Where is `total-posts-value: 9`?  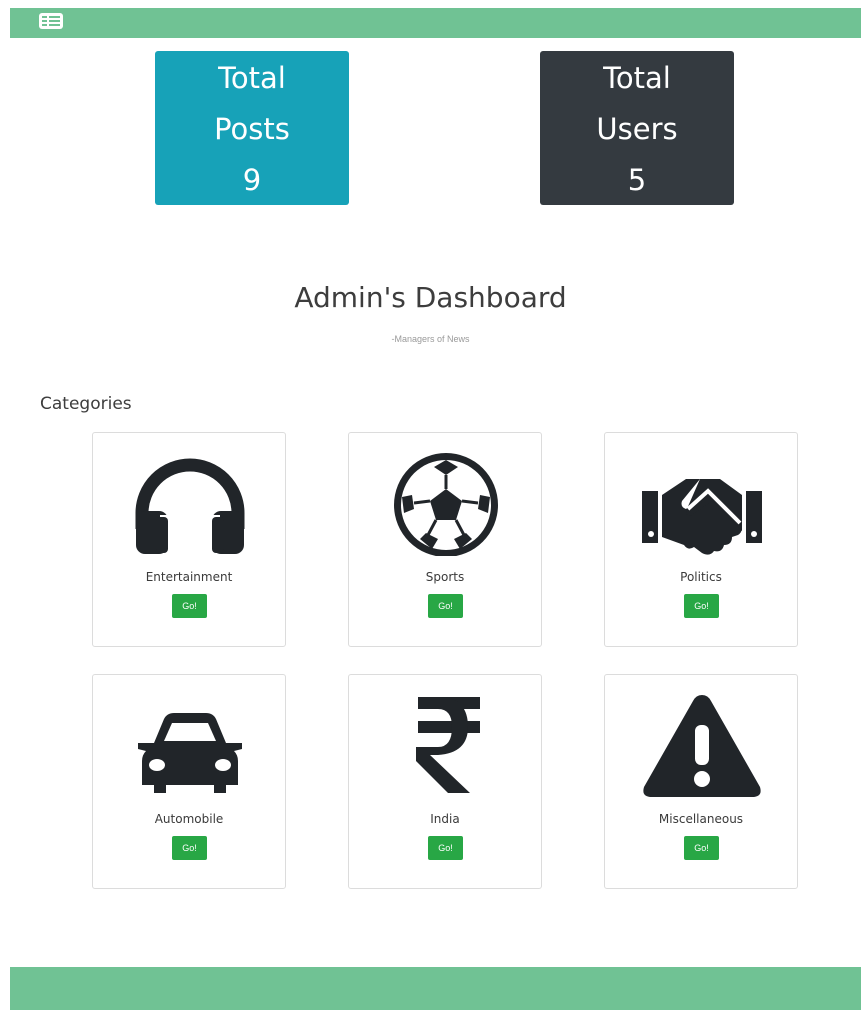 total-posts-value: 9 is located at coordinates (252, 180).